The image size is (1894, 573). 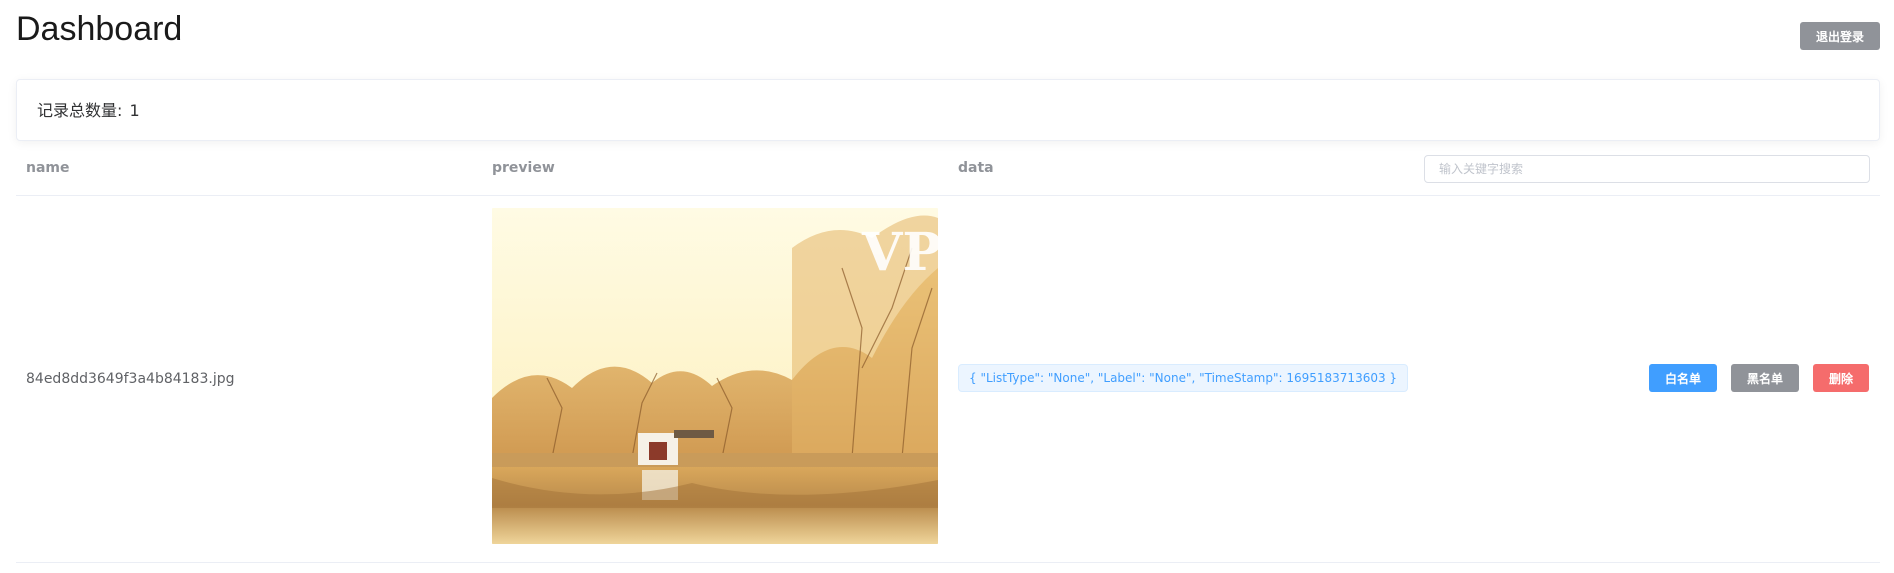 I want to click on column-header-preview: preview, so click(x=523, y=168).